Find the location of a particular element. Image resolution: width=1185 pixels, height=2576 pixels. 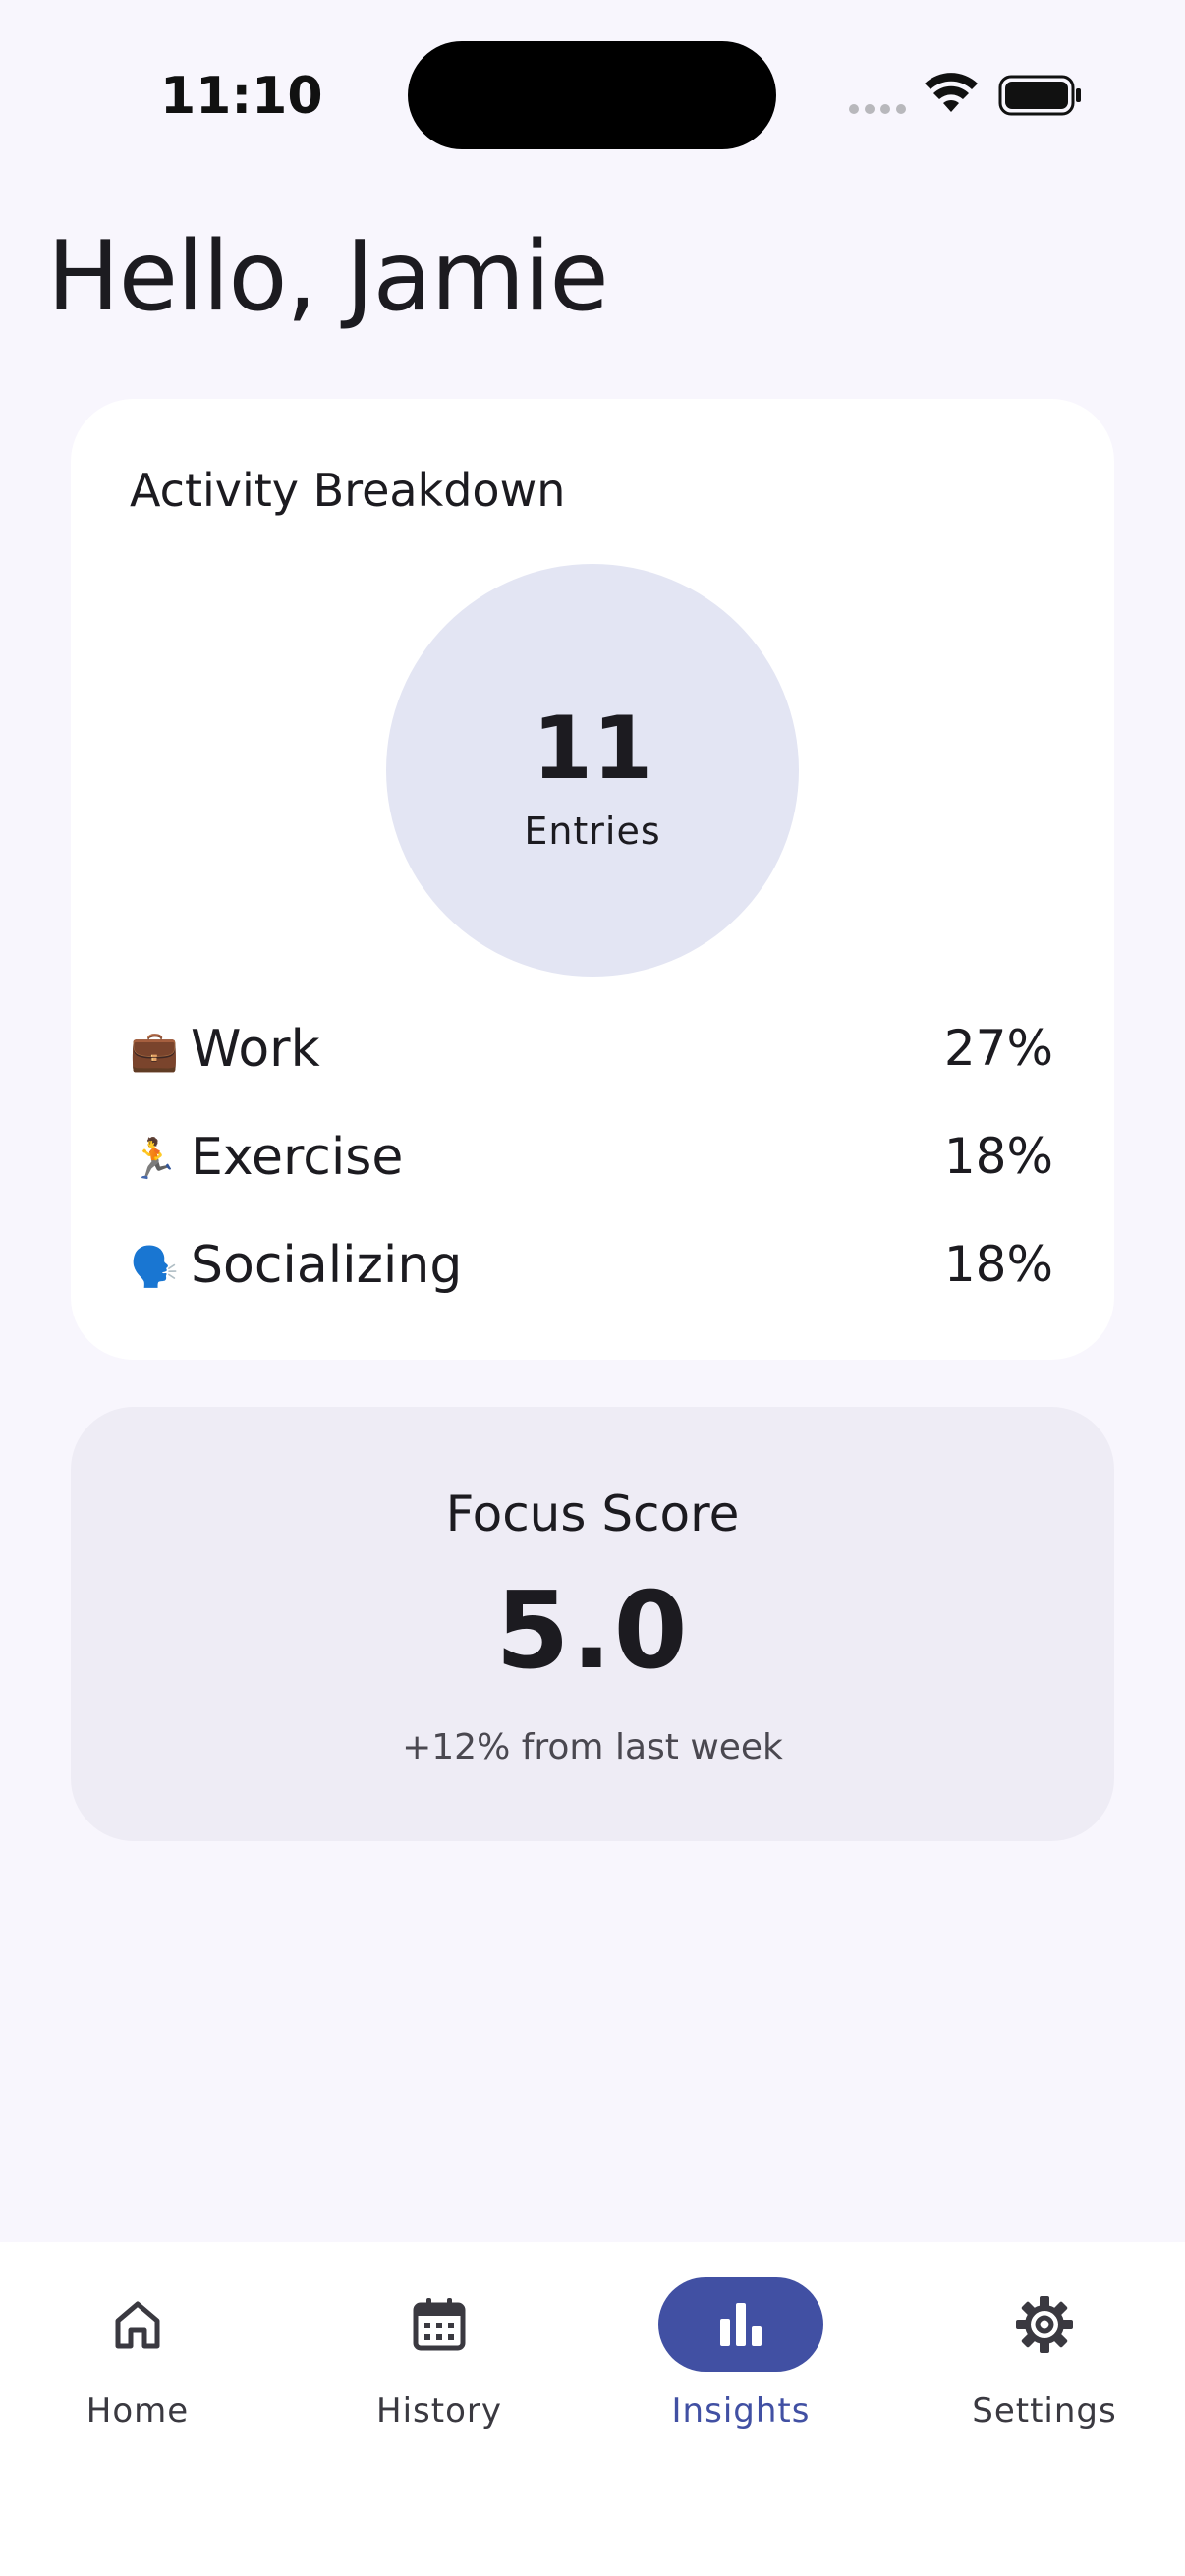

calendar-icon is located at coordinates (440, 2324).